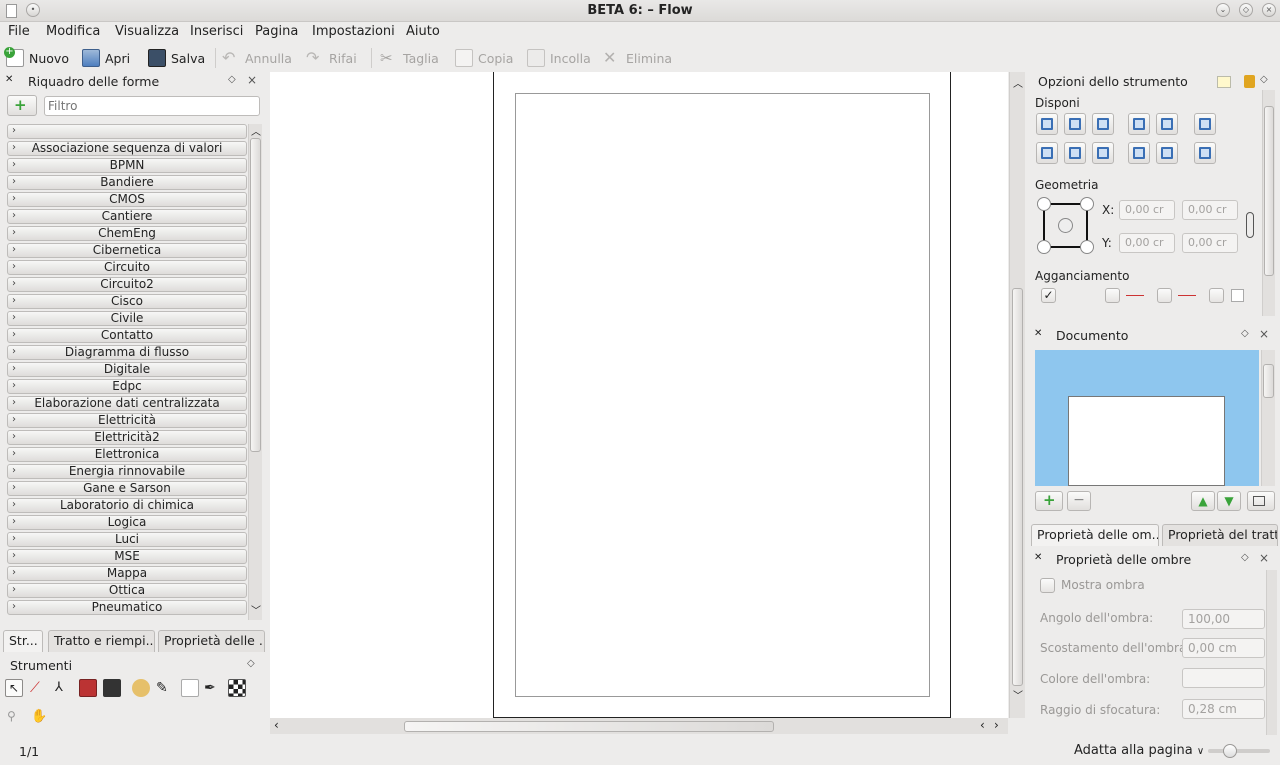  Describe the element at coordinates (1239, 751) in the screenshot. I see `zoom-slider` at that location.